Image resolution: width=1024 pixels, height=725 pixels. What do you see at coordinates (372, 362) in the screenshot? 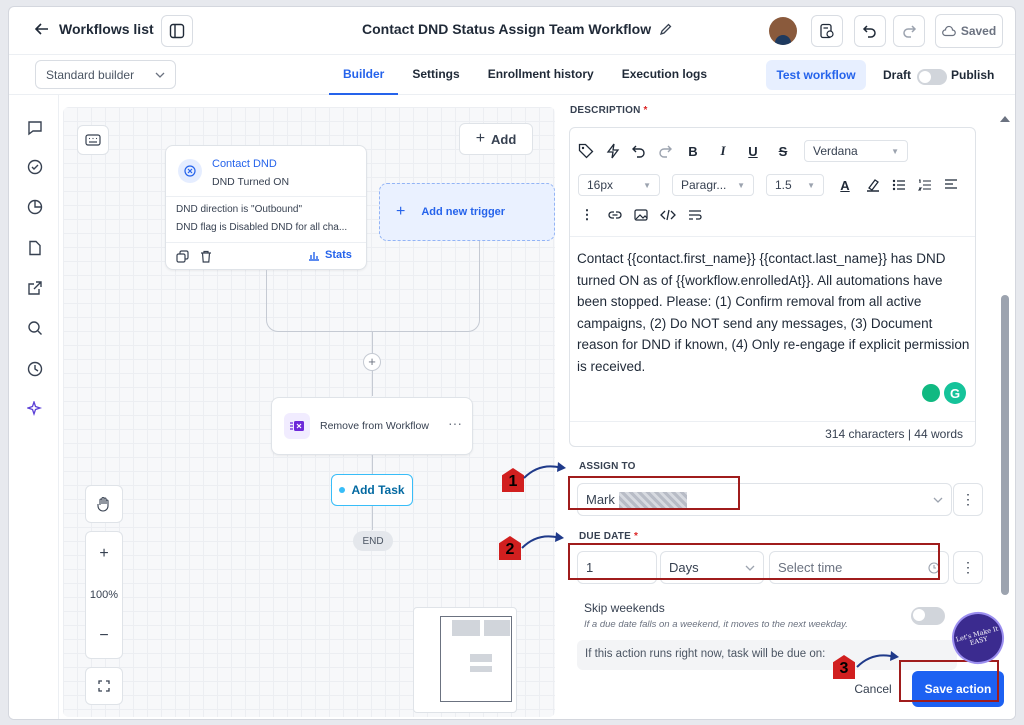
I see `insert-step-button: +` at bounding box center [372, 362].